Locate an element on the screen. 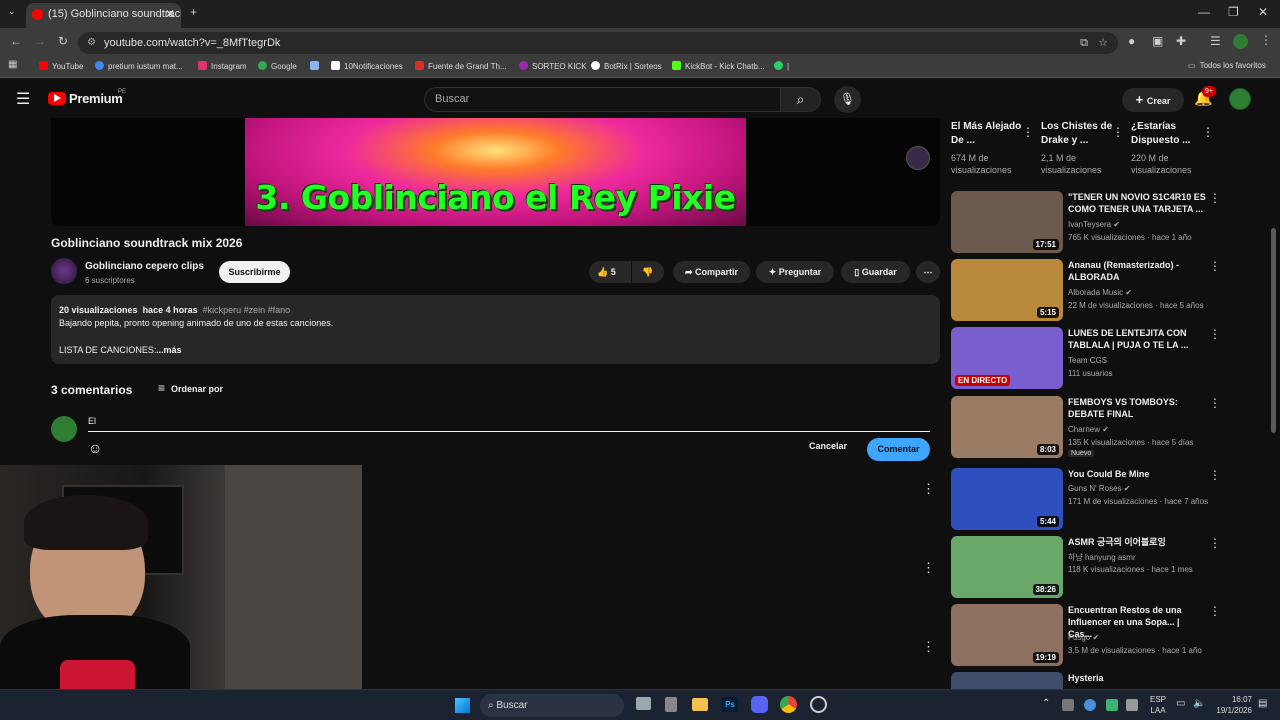 This screenshot has height=720, width=1280. bookmark-google: Google is located at coordinates (277, 66).